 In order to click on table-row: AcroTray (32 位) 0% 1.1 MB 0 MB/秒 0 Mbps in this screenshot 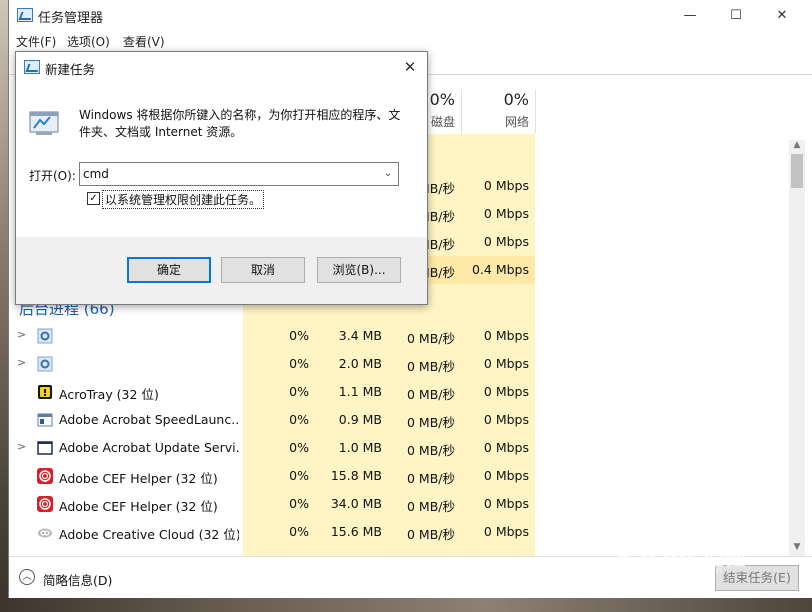, I will do `click(399, 392)`.